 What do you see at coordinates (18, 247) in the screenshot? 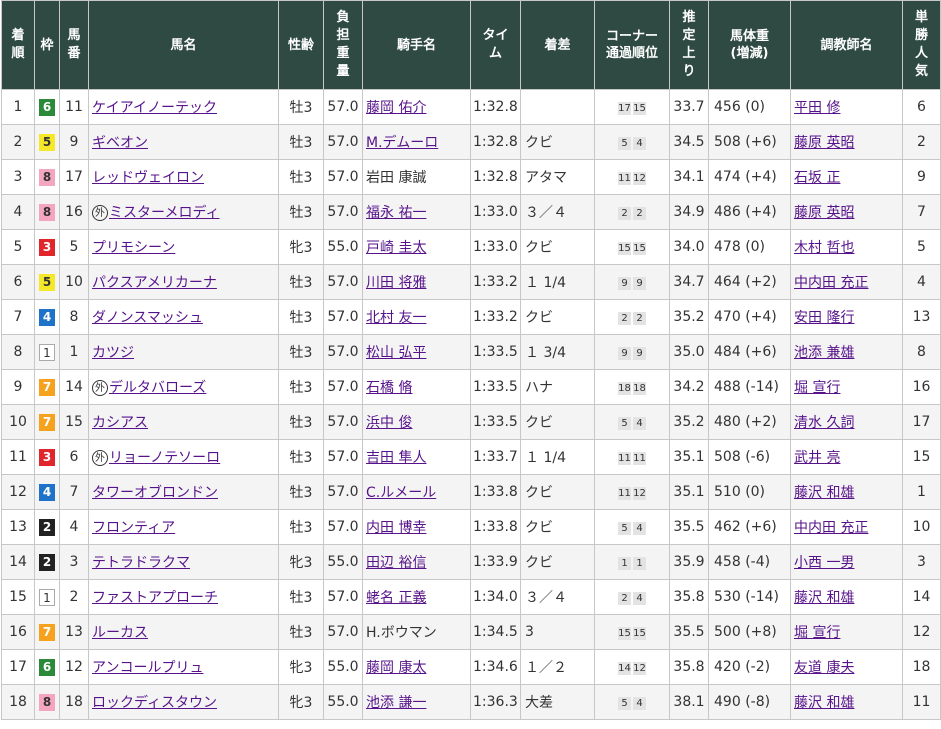
I see `rank-cell: 5` at bounding box center [18, 247].